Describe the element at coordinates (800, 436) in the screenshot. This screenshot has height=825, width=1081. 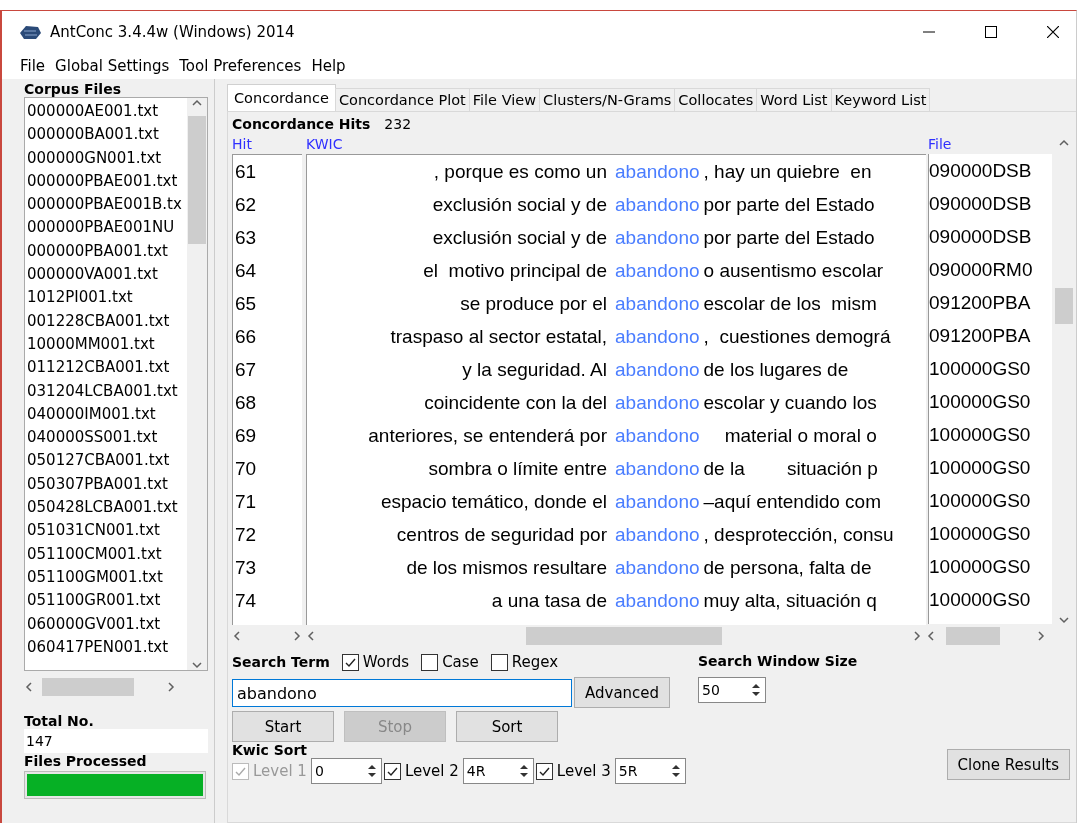
I see `right-context: material o moral o` at that location.